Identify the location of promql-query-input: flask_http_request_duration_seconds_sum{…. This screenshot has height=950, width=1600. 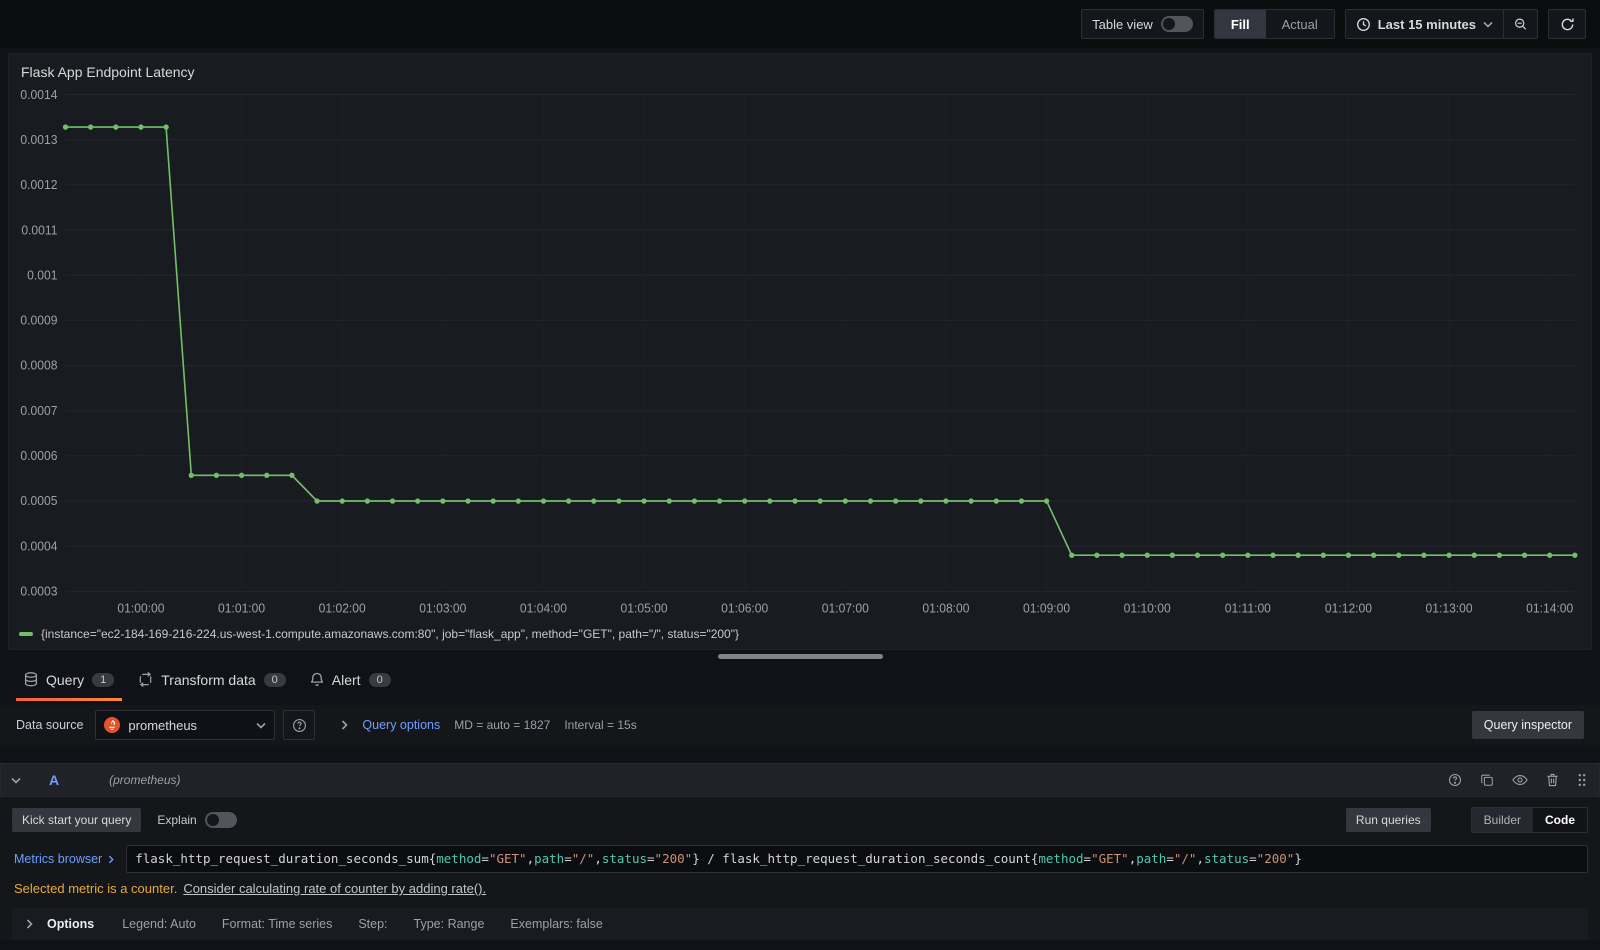
(857, 859).